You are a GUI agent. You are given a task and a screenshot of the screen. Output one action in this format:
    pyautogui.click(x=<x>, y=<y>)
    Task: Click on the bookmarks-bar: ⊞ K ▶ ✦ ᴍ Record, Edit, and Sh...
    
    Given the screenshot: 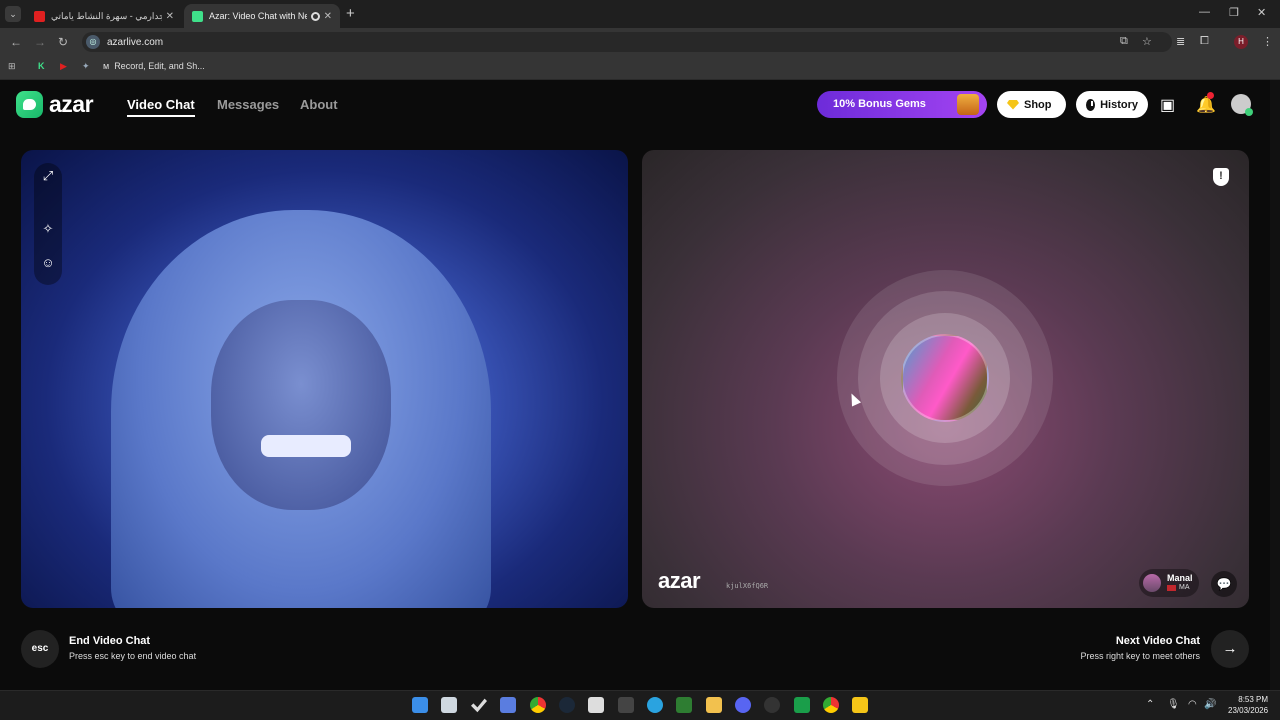 What is the action you would take?
    pyautogui.click(x=640, y=68)
    